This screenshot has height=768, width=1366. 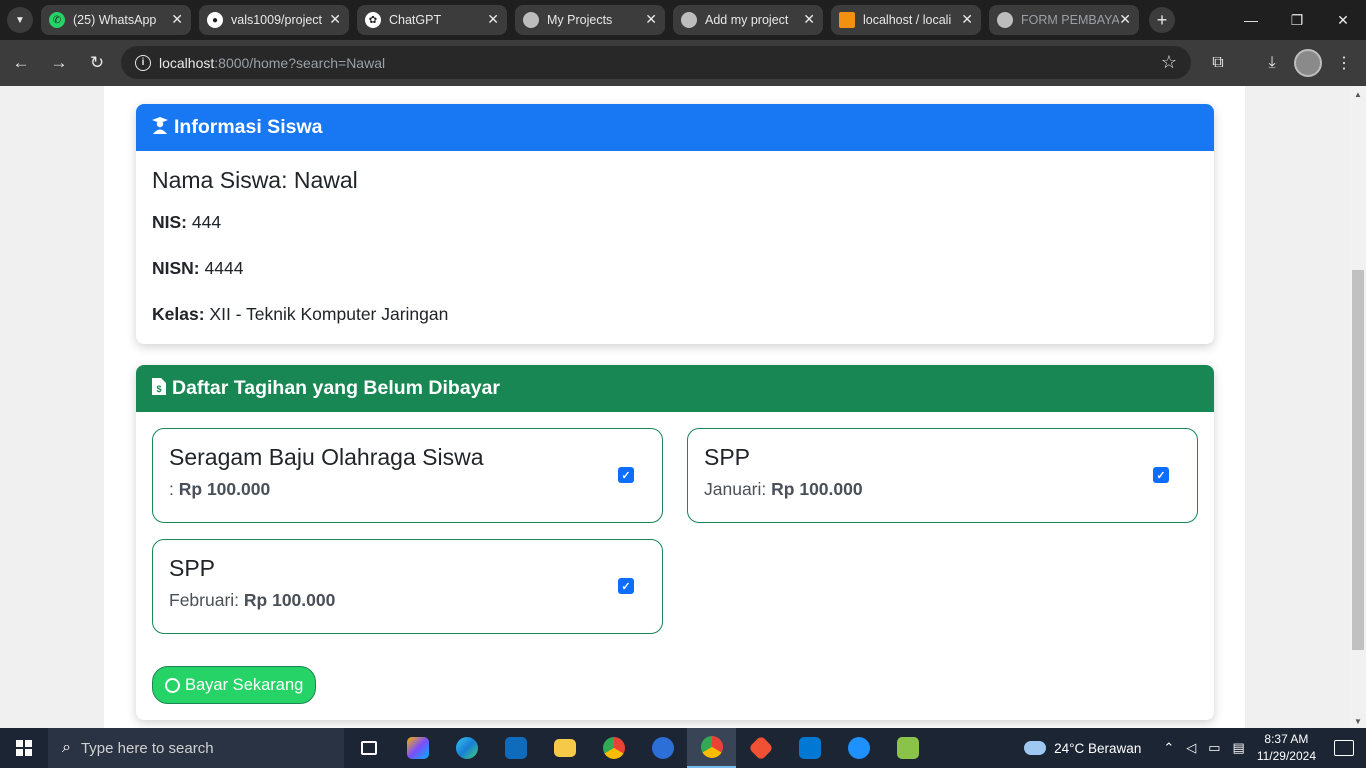 I want to click on kelas-row: Kelas: XII - Teknik Komputer Jaringan, so click(x=300, y=314).